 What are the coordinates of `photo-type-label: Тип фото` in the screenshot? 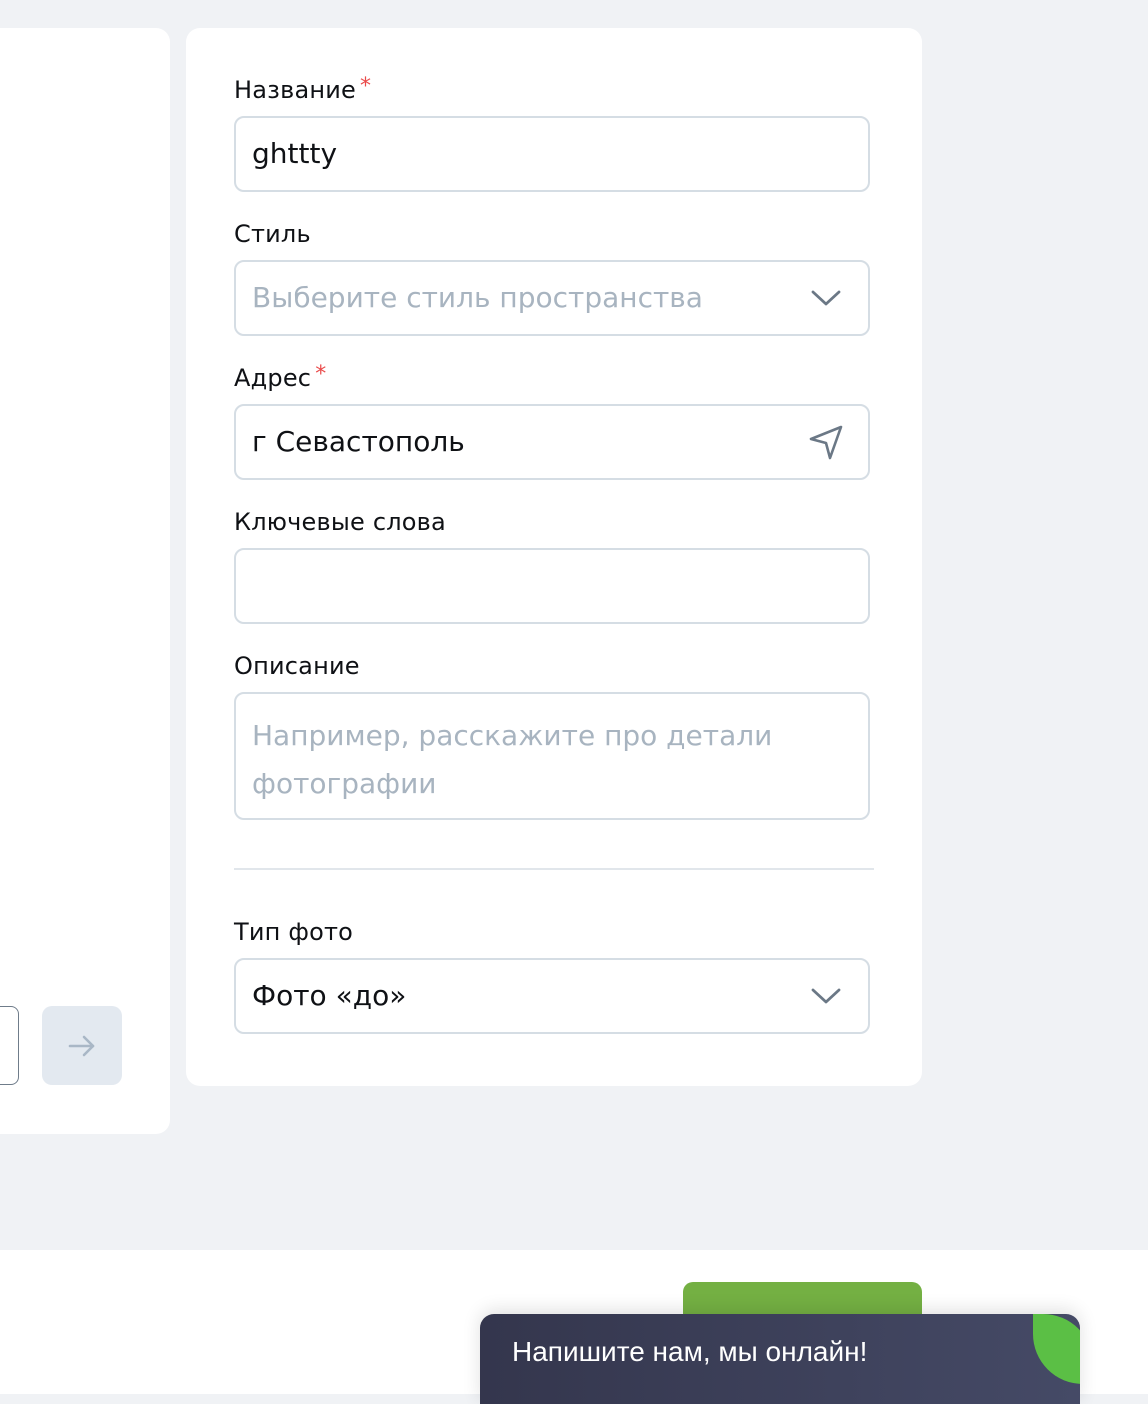 It's located at (294, 932).